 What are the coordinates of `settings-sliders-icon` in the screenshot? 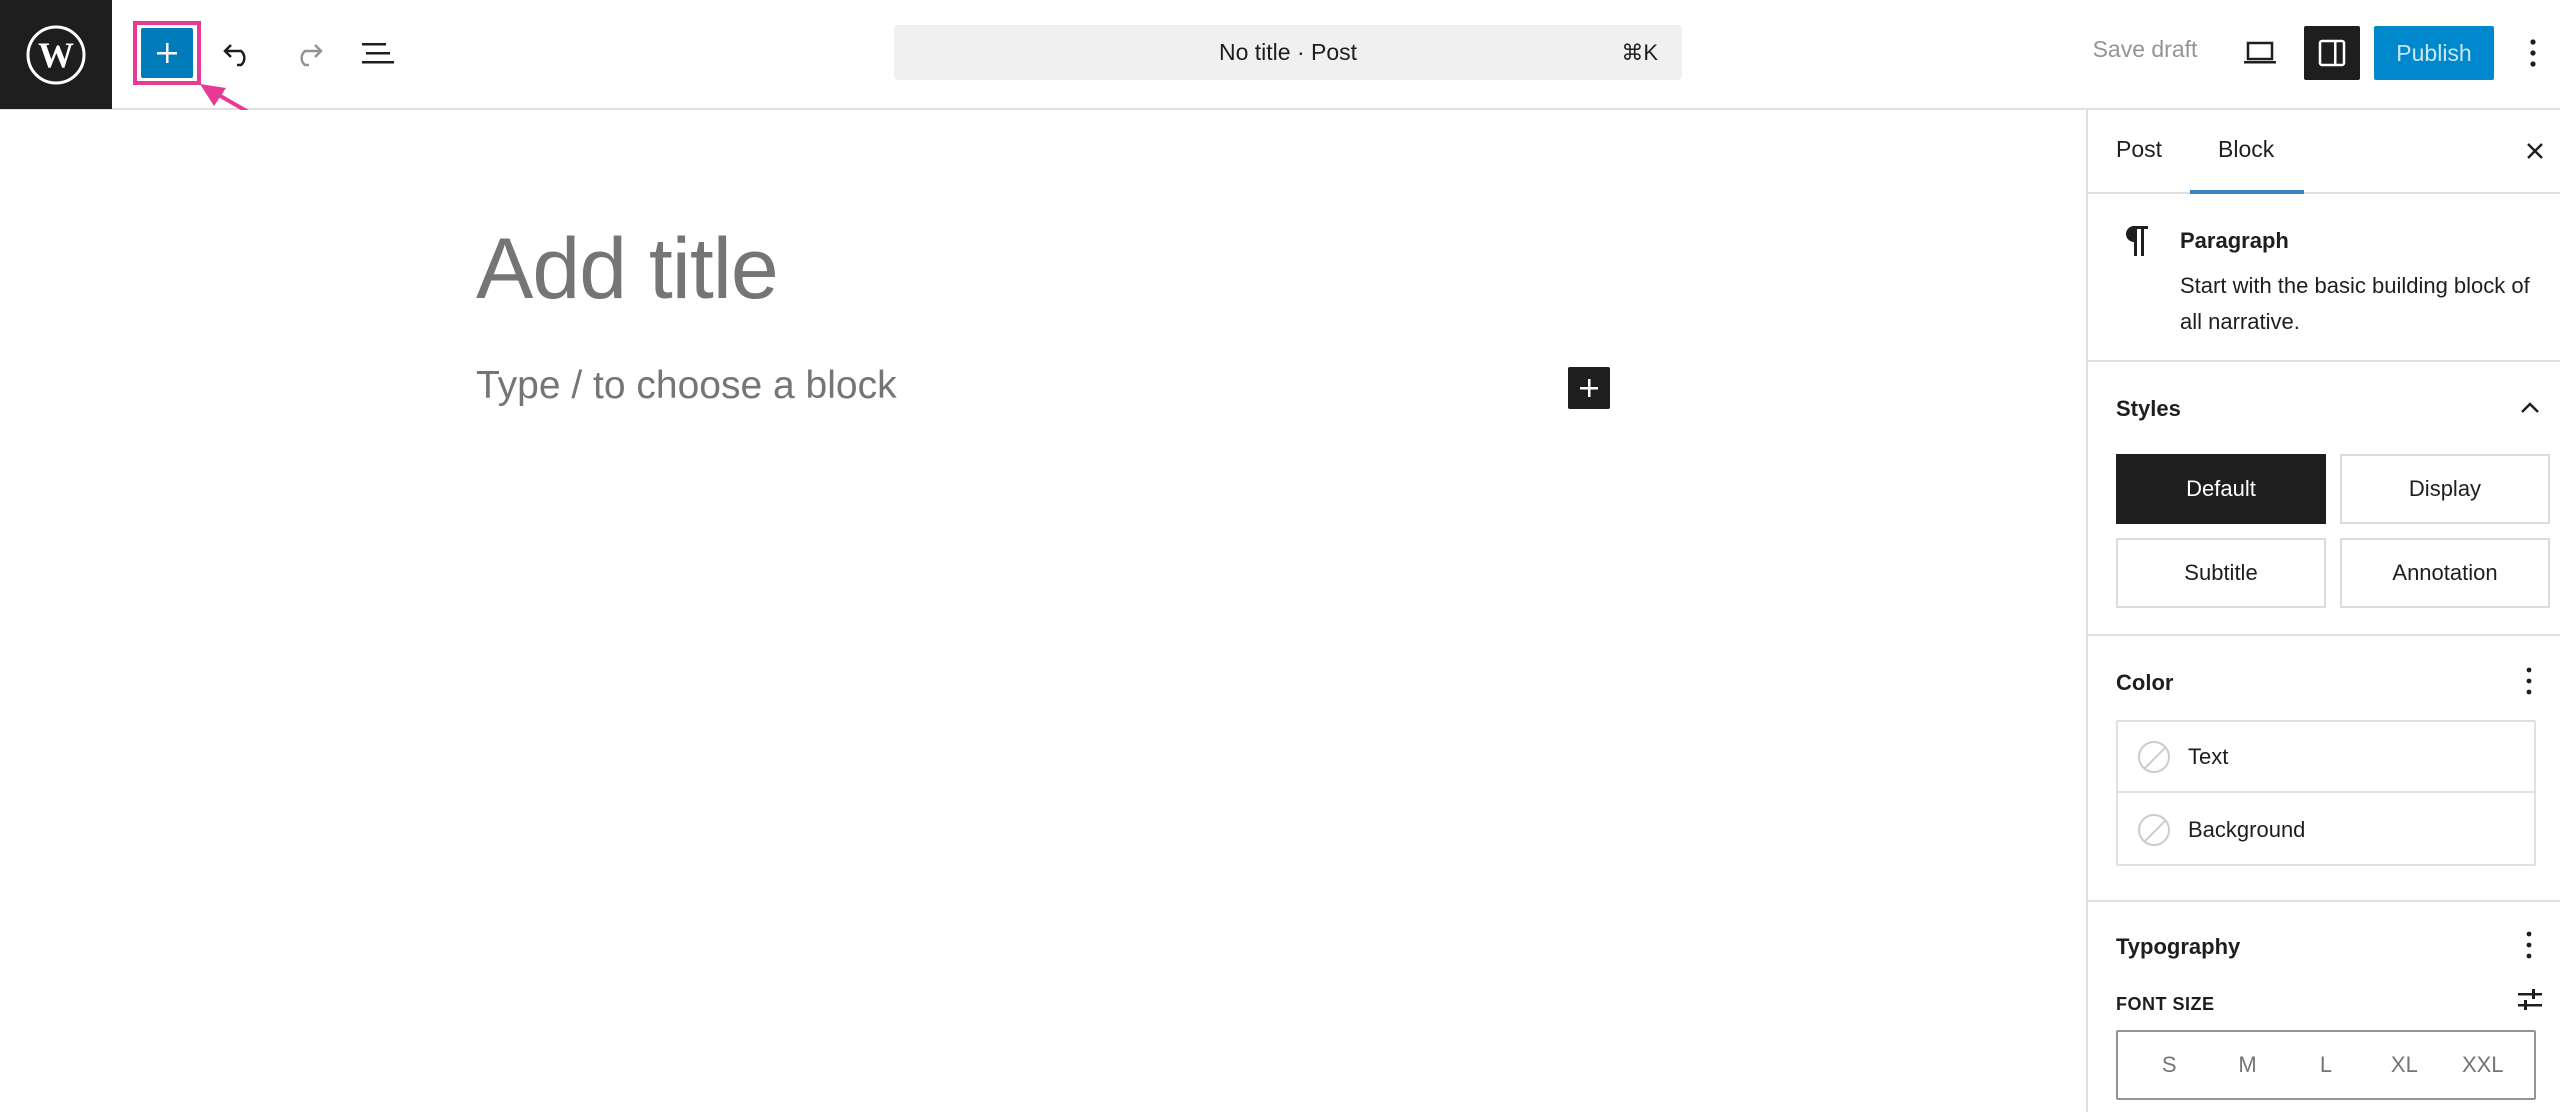 It's located at (2530, 1000).